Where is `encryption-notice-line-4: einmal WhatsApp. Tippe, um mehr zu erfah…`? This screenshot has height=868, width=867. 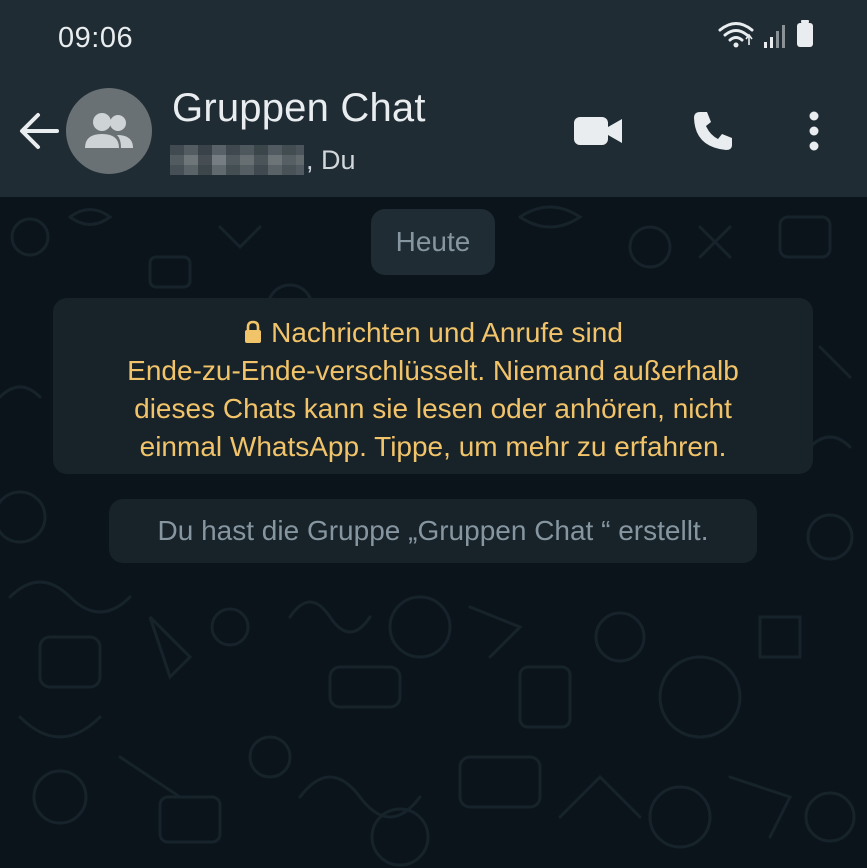
encryption-notice-line-4: einmal WhatsApp. Tippe, um mehr zu erfah… is located at coordinates (433, 446).